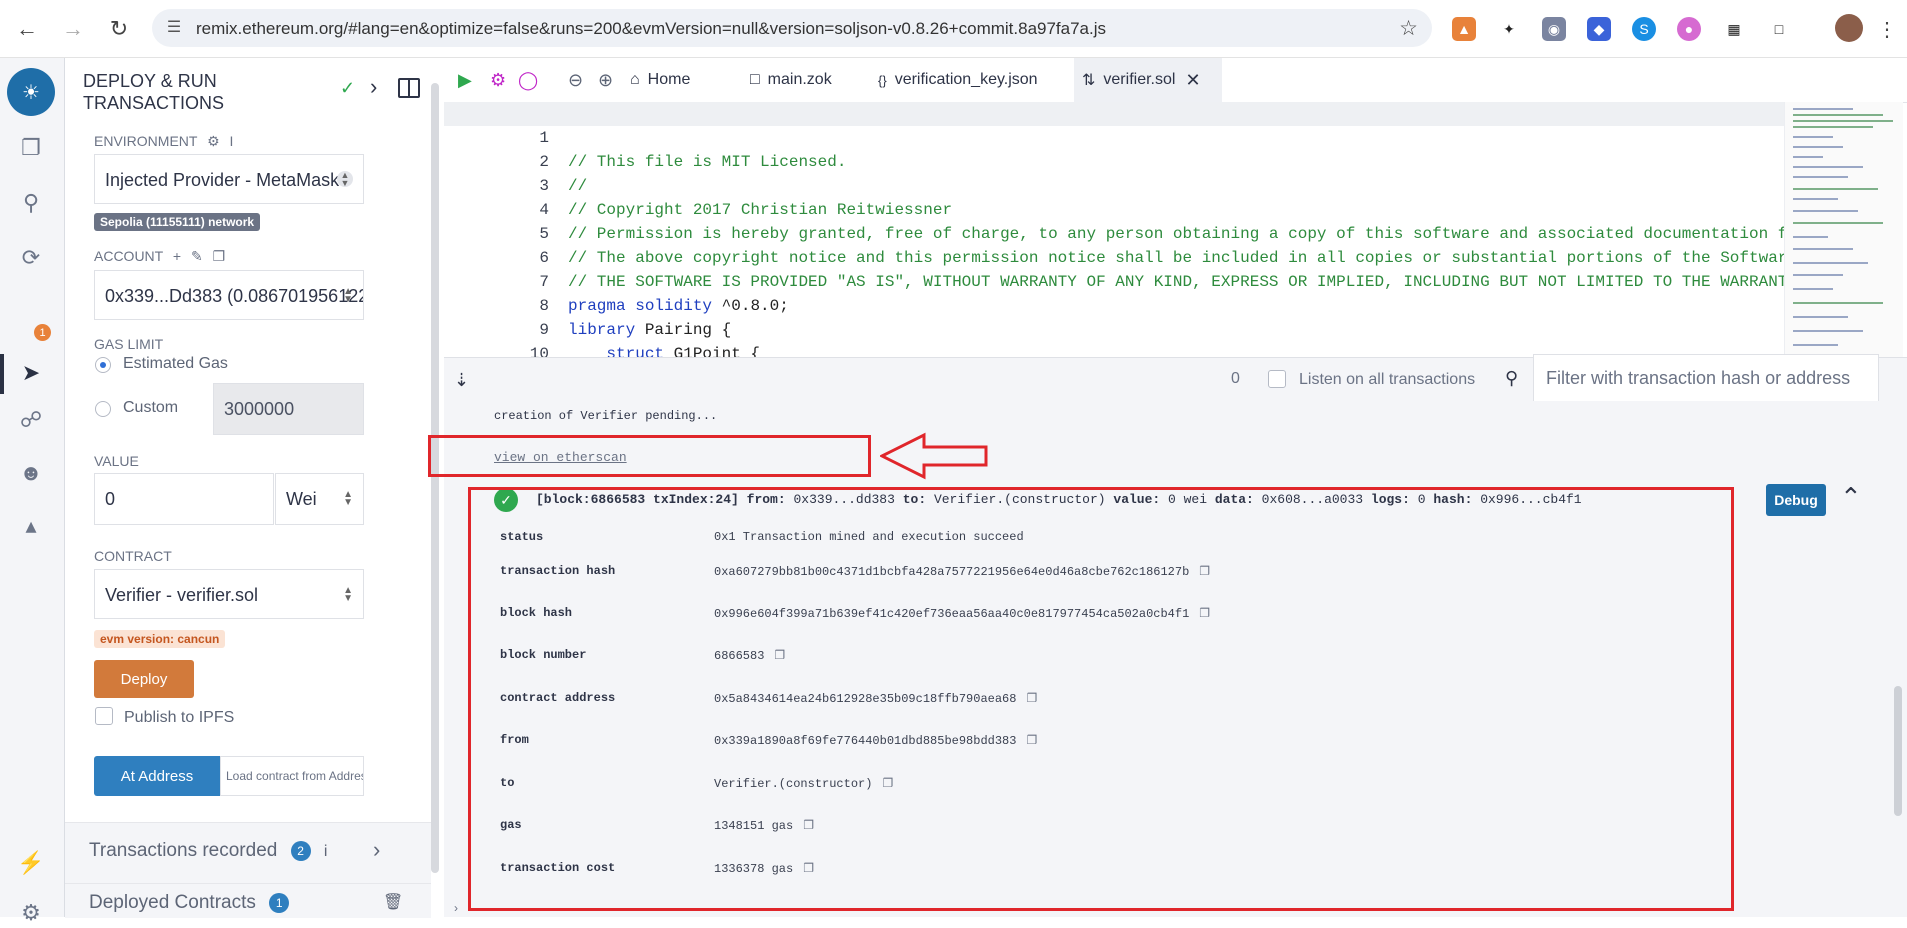 The width and height of the screenshot is (1907, 928). Describe the element at coordinates (31, 92) in the screenshot. I see `remix-logo-icon: ☀` at that location.